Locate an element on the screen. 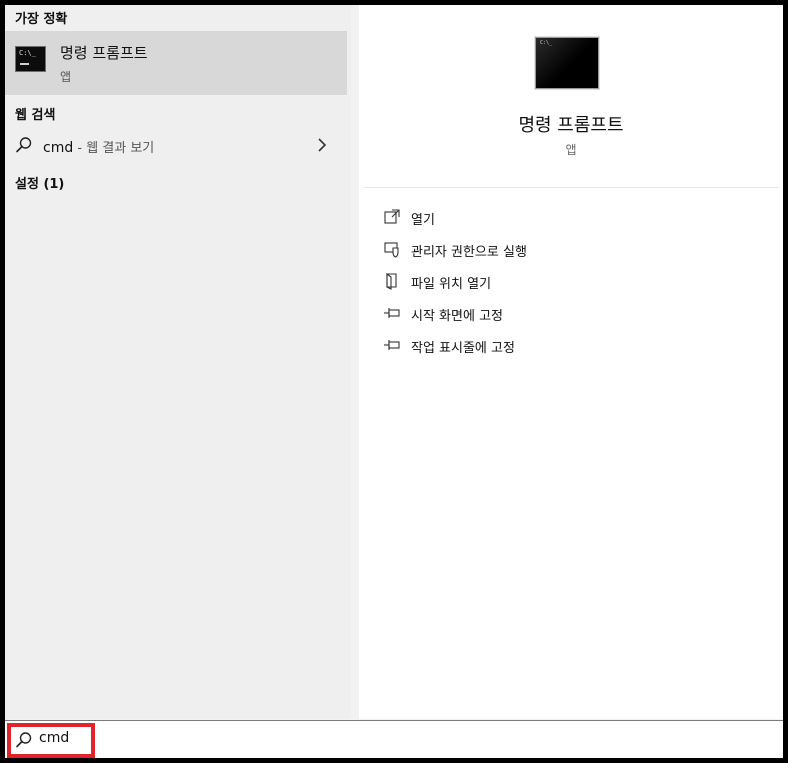 The width and height of the screenshot is (788, 763). chevron-right-icon is located at coordinates (322, 145).